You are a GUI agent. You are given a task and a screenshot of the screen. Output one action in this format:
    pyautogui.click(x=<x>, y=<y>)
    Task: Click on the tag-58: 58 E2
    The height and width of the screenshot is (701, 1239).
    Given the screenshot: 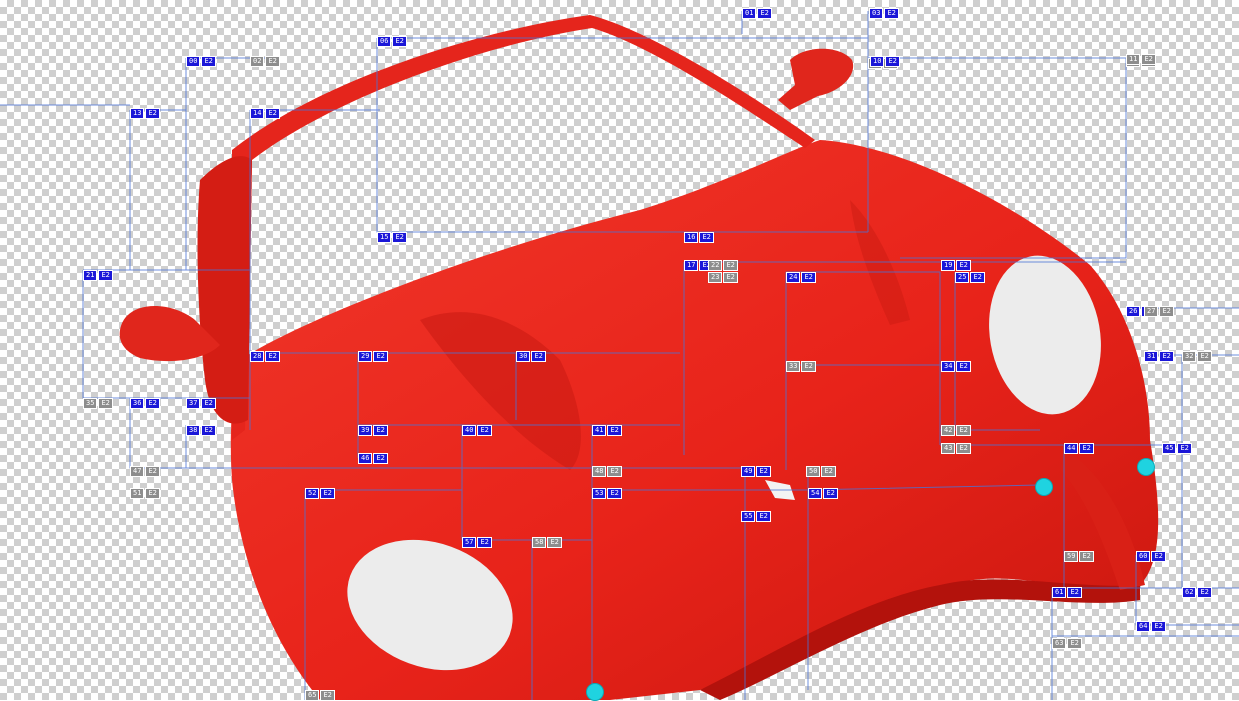 What is the action you would take?
    pyautogui.click(x=547, y=542)
    